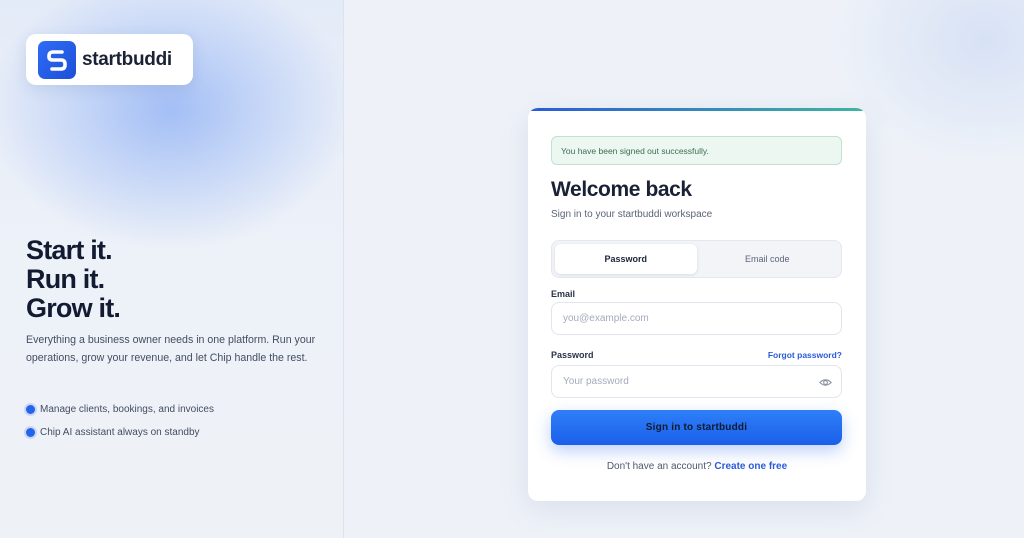 This screenshot has width=1024, height=538. I want to click on tab-email-code: Email code, so click(768, 259).